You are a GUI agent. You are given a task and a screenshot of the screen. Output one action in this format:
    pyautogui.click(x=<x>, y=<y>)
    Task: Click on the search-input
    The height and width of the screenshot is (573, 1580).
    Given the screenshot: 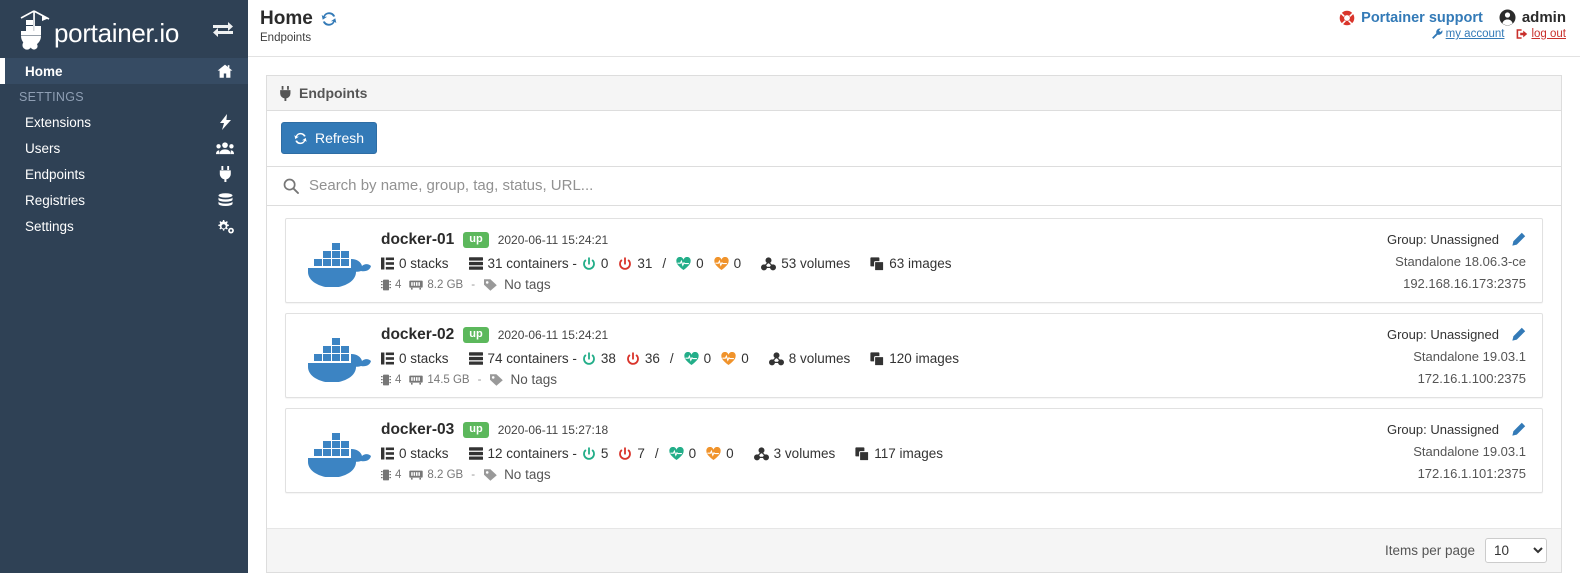 What is the action you would take?
    pyautogui.click(x=928, y=185)
    